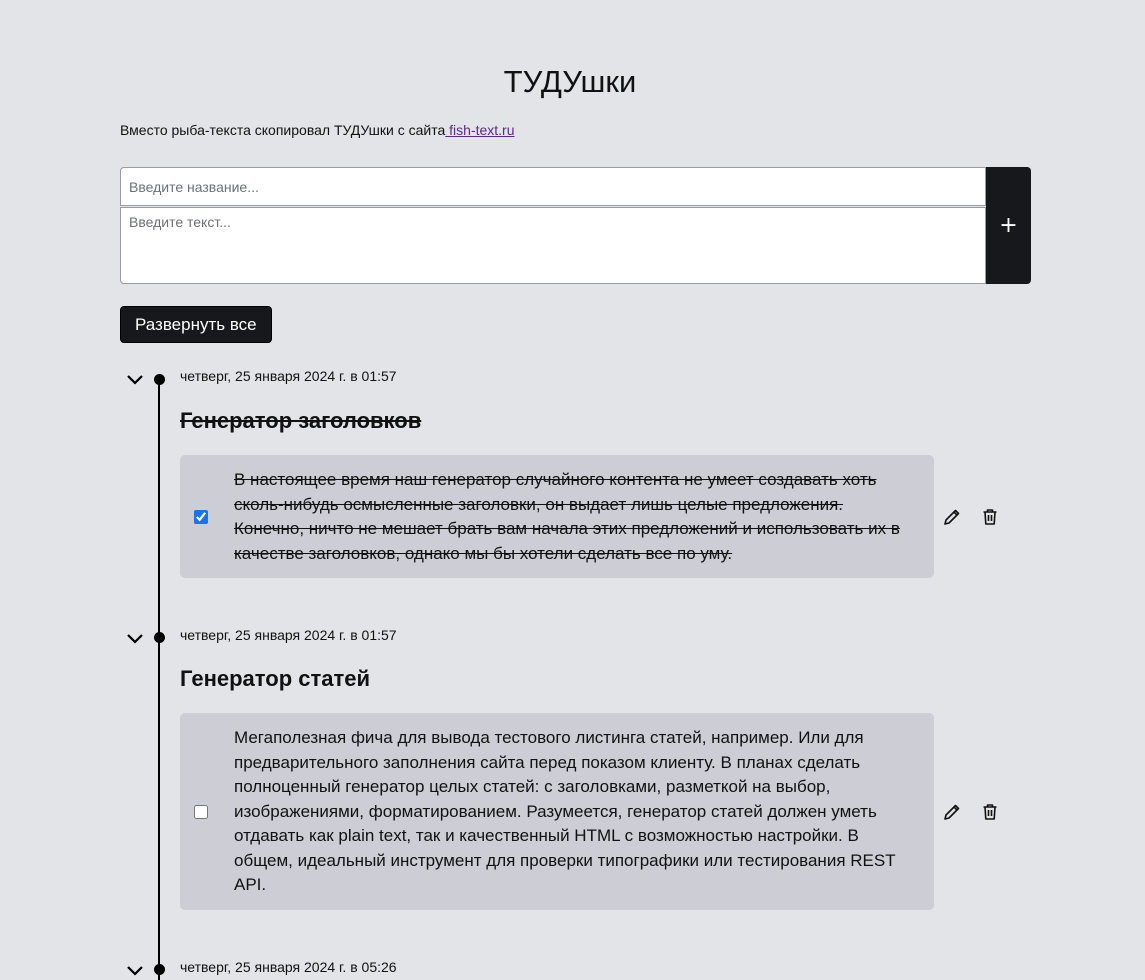 This screenshot has width=1145, height=980. I want to click on entry-title: Генератор заголовков, so click(301, 420).